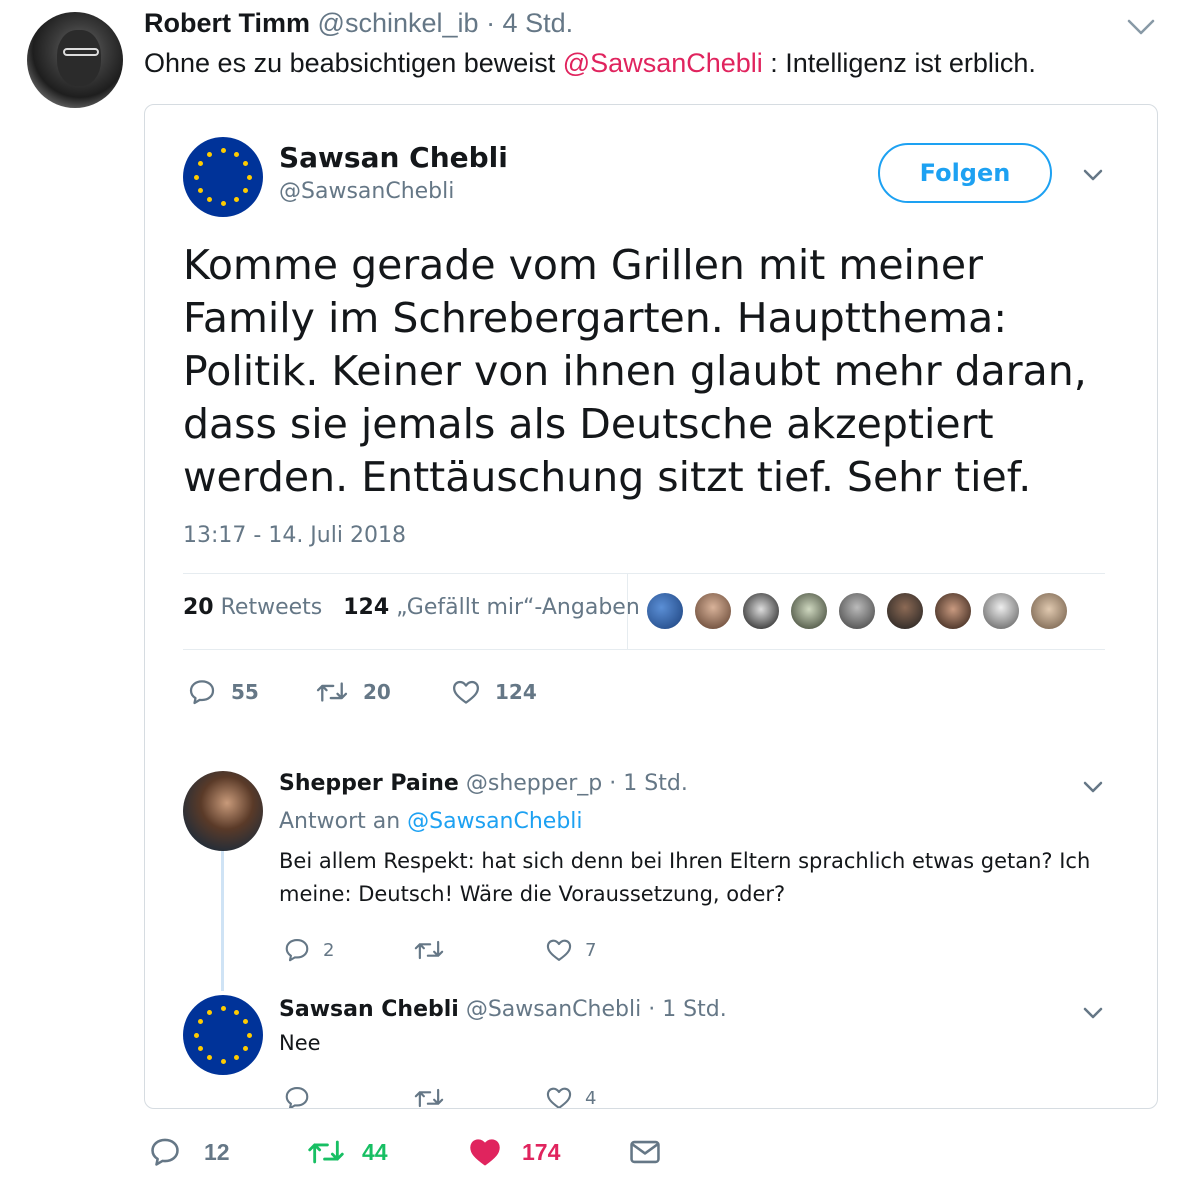 The height and width of the screenshot is (1184, 1180). I want to click on reply-header: Shepper Paine @shepper_p · 1 Std., so click(483, 783).